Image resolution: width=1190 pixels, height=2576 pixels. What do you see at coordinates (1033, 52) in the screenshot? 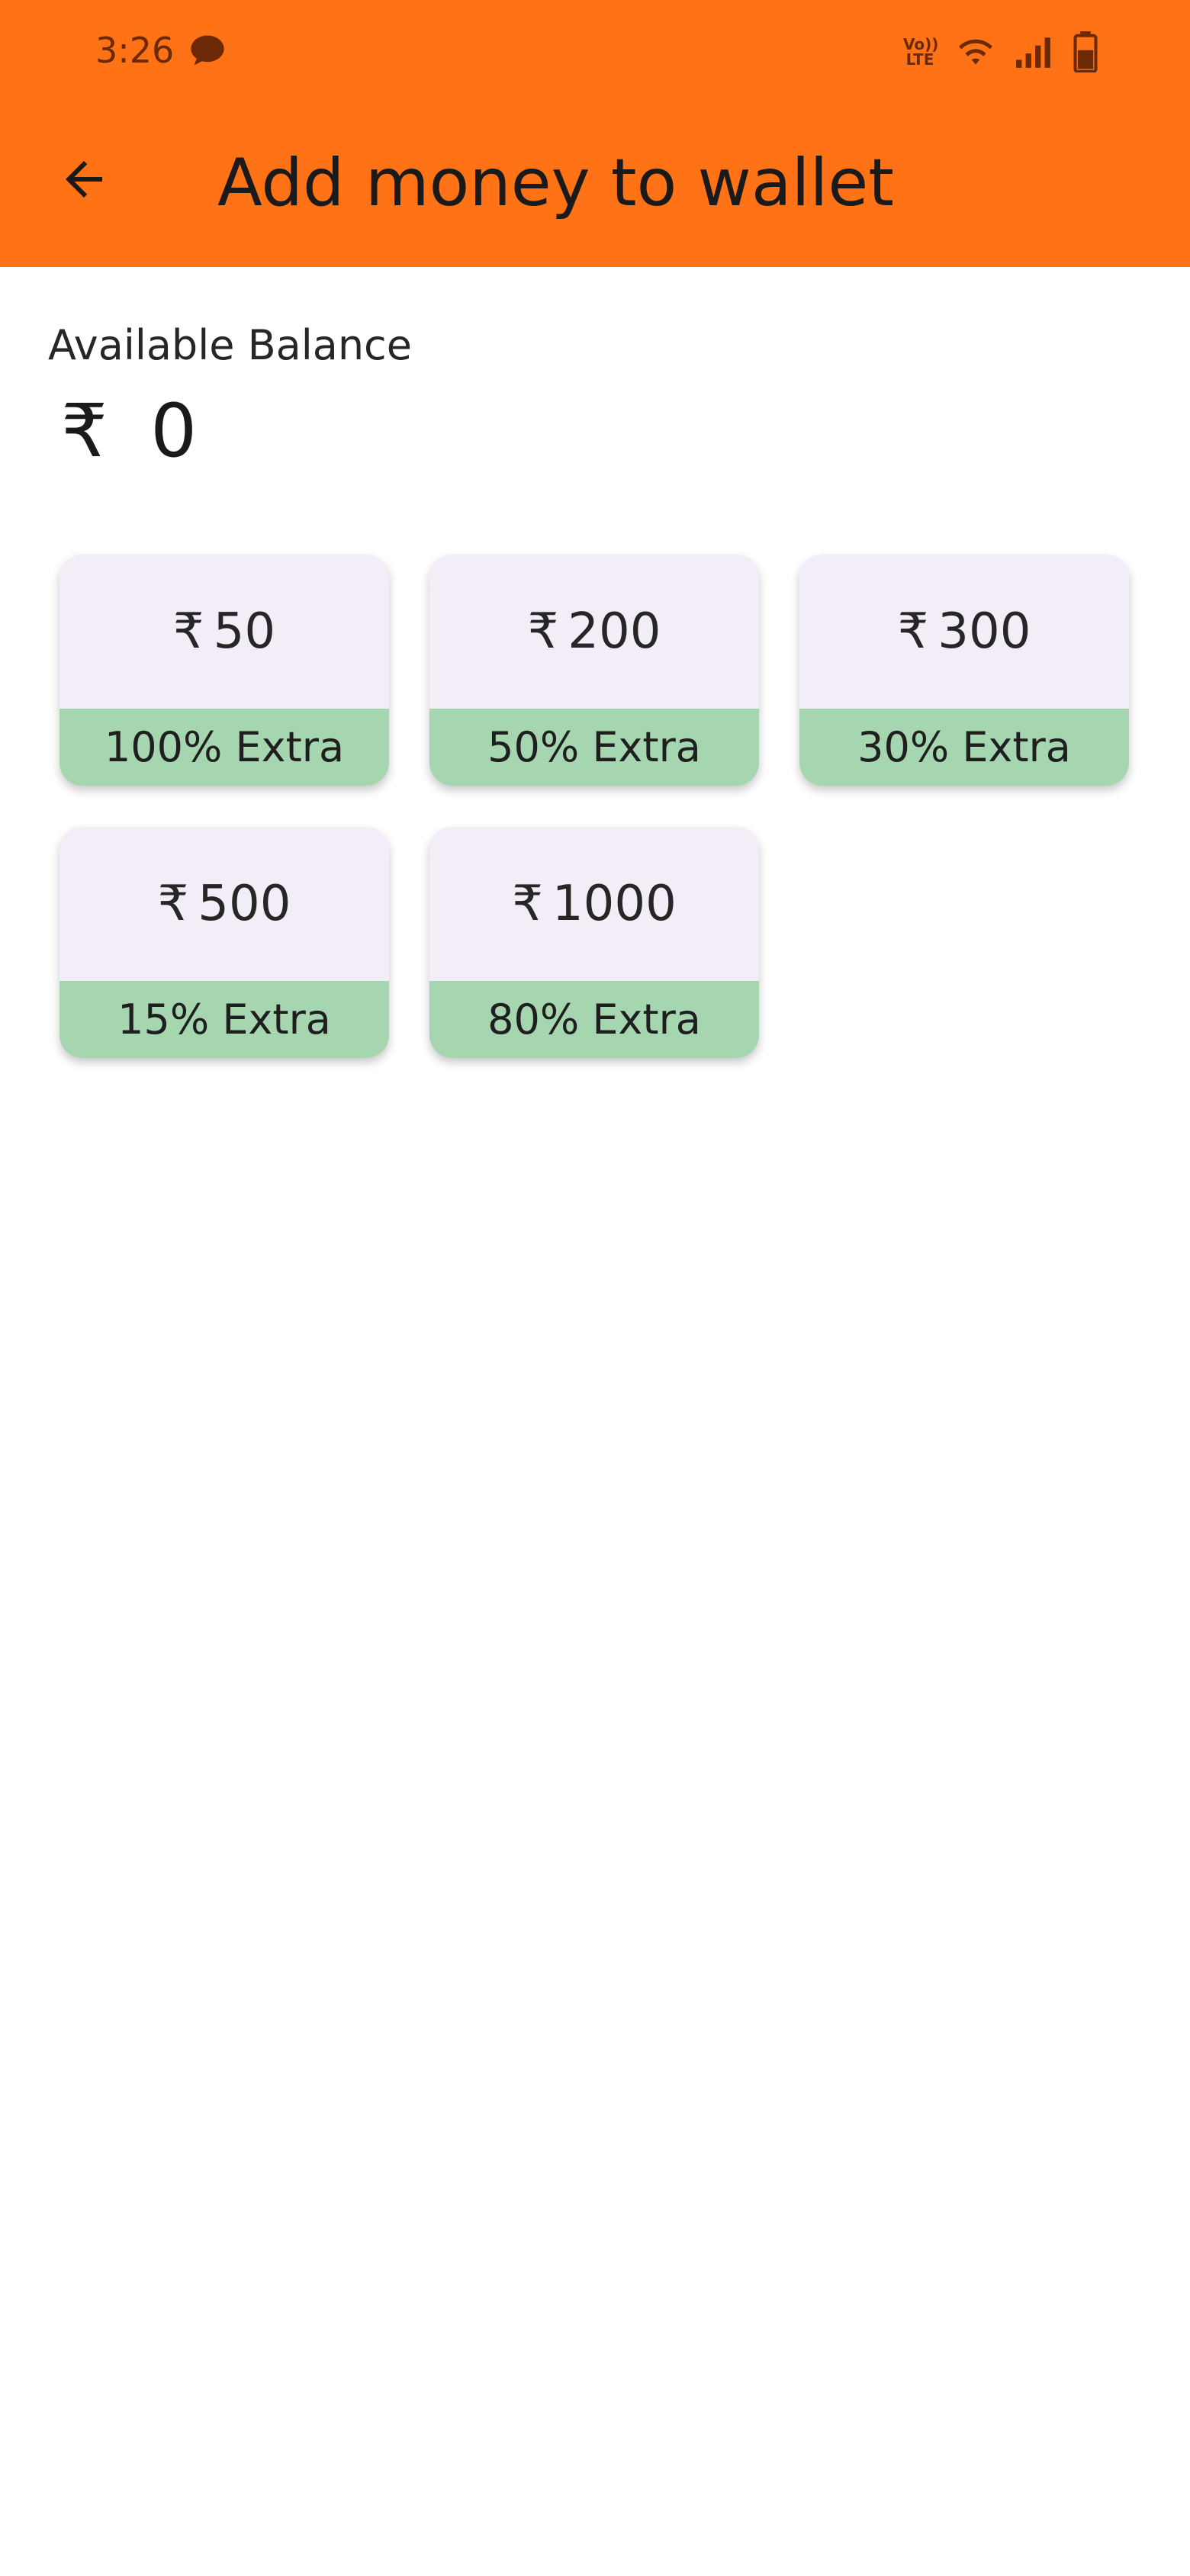
I see `signal-icon` at bounding box center [1033, 52].